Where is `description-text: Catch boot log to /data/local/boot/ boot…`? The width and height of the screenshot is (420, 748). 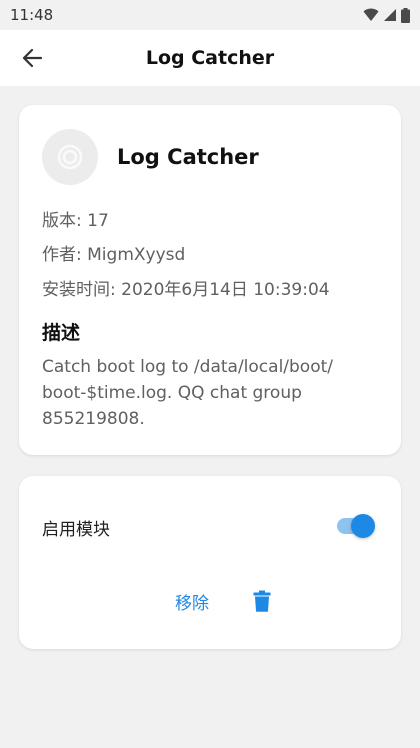
description-text: Catch boot log to /data/local/boot/ boot… is located at coordinates (188, 393).